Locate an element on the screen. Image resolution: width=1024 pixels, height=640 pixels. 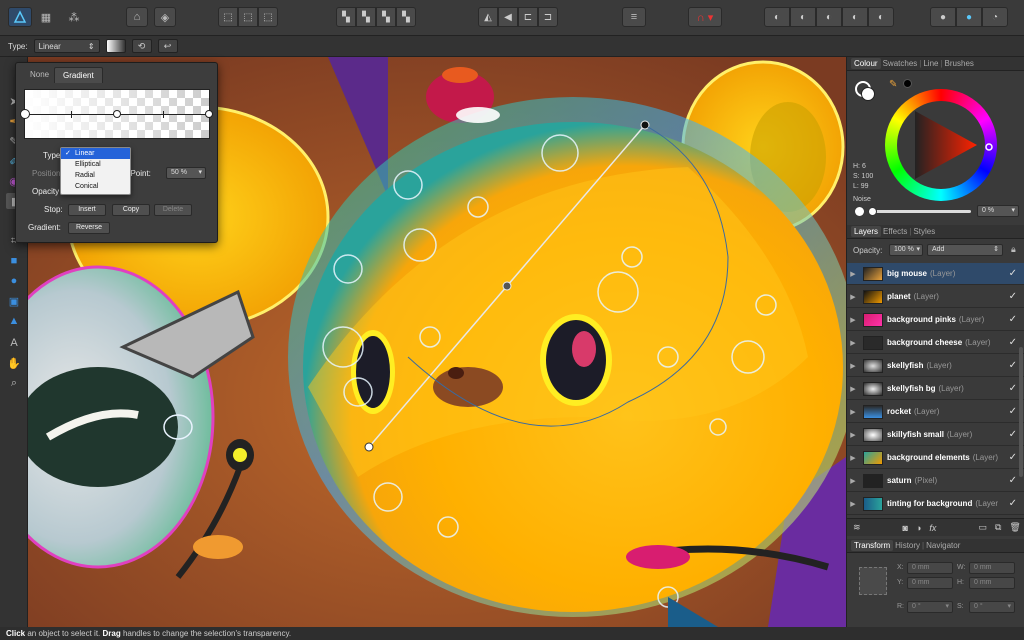
export-persona-icon: ⁂ is located at coordinates (74, 17).